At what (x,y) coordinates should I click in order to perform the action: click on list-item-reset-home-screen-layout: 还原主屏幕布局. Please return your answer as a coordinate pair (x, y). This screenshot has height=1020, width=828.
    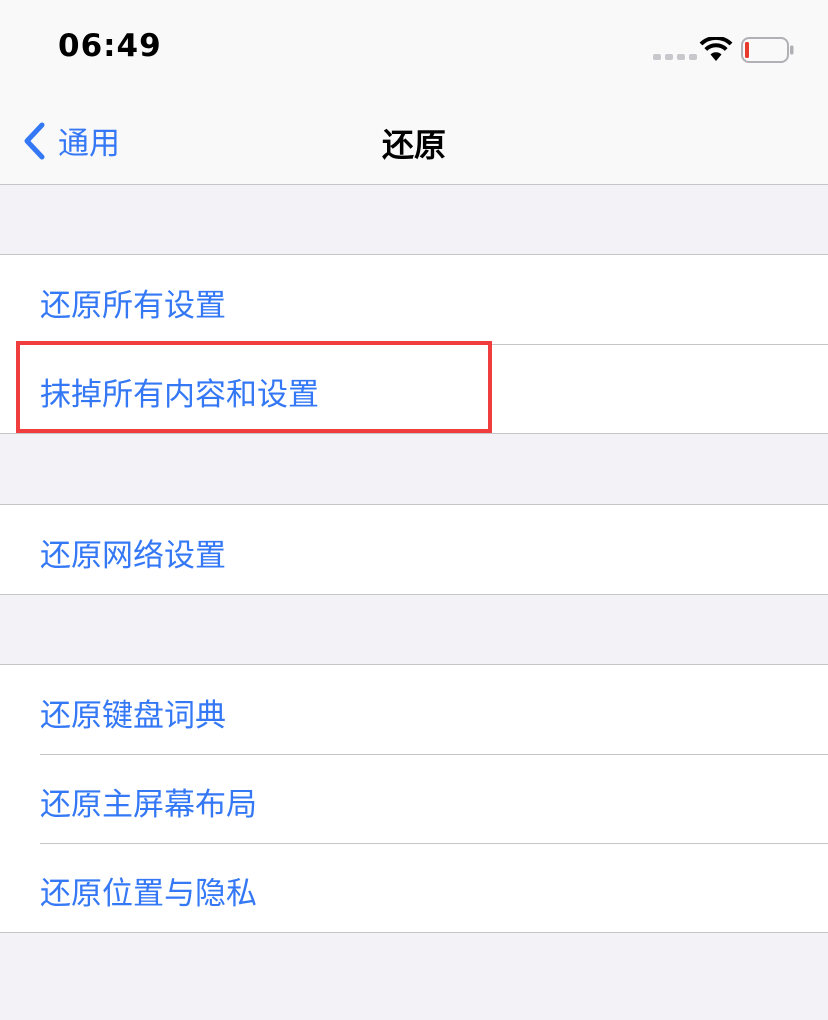
    Looking at the image, I should click on (414, 798).